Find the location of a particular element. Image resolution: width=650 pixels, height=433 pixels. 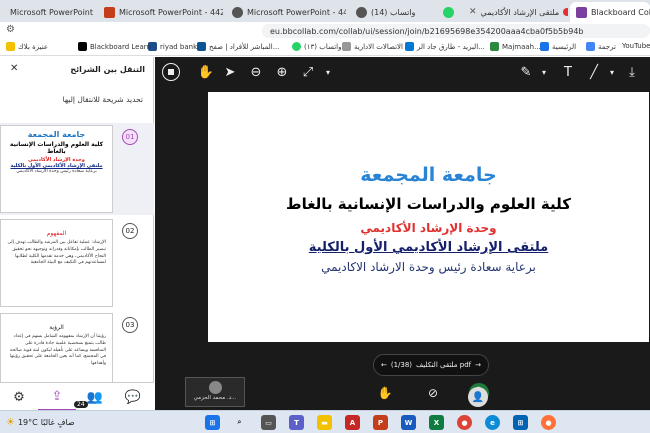

powerpoint-icon: P is located at coordinates (380, 422).